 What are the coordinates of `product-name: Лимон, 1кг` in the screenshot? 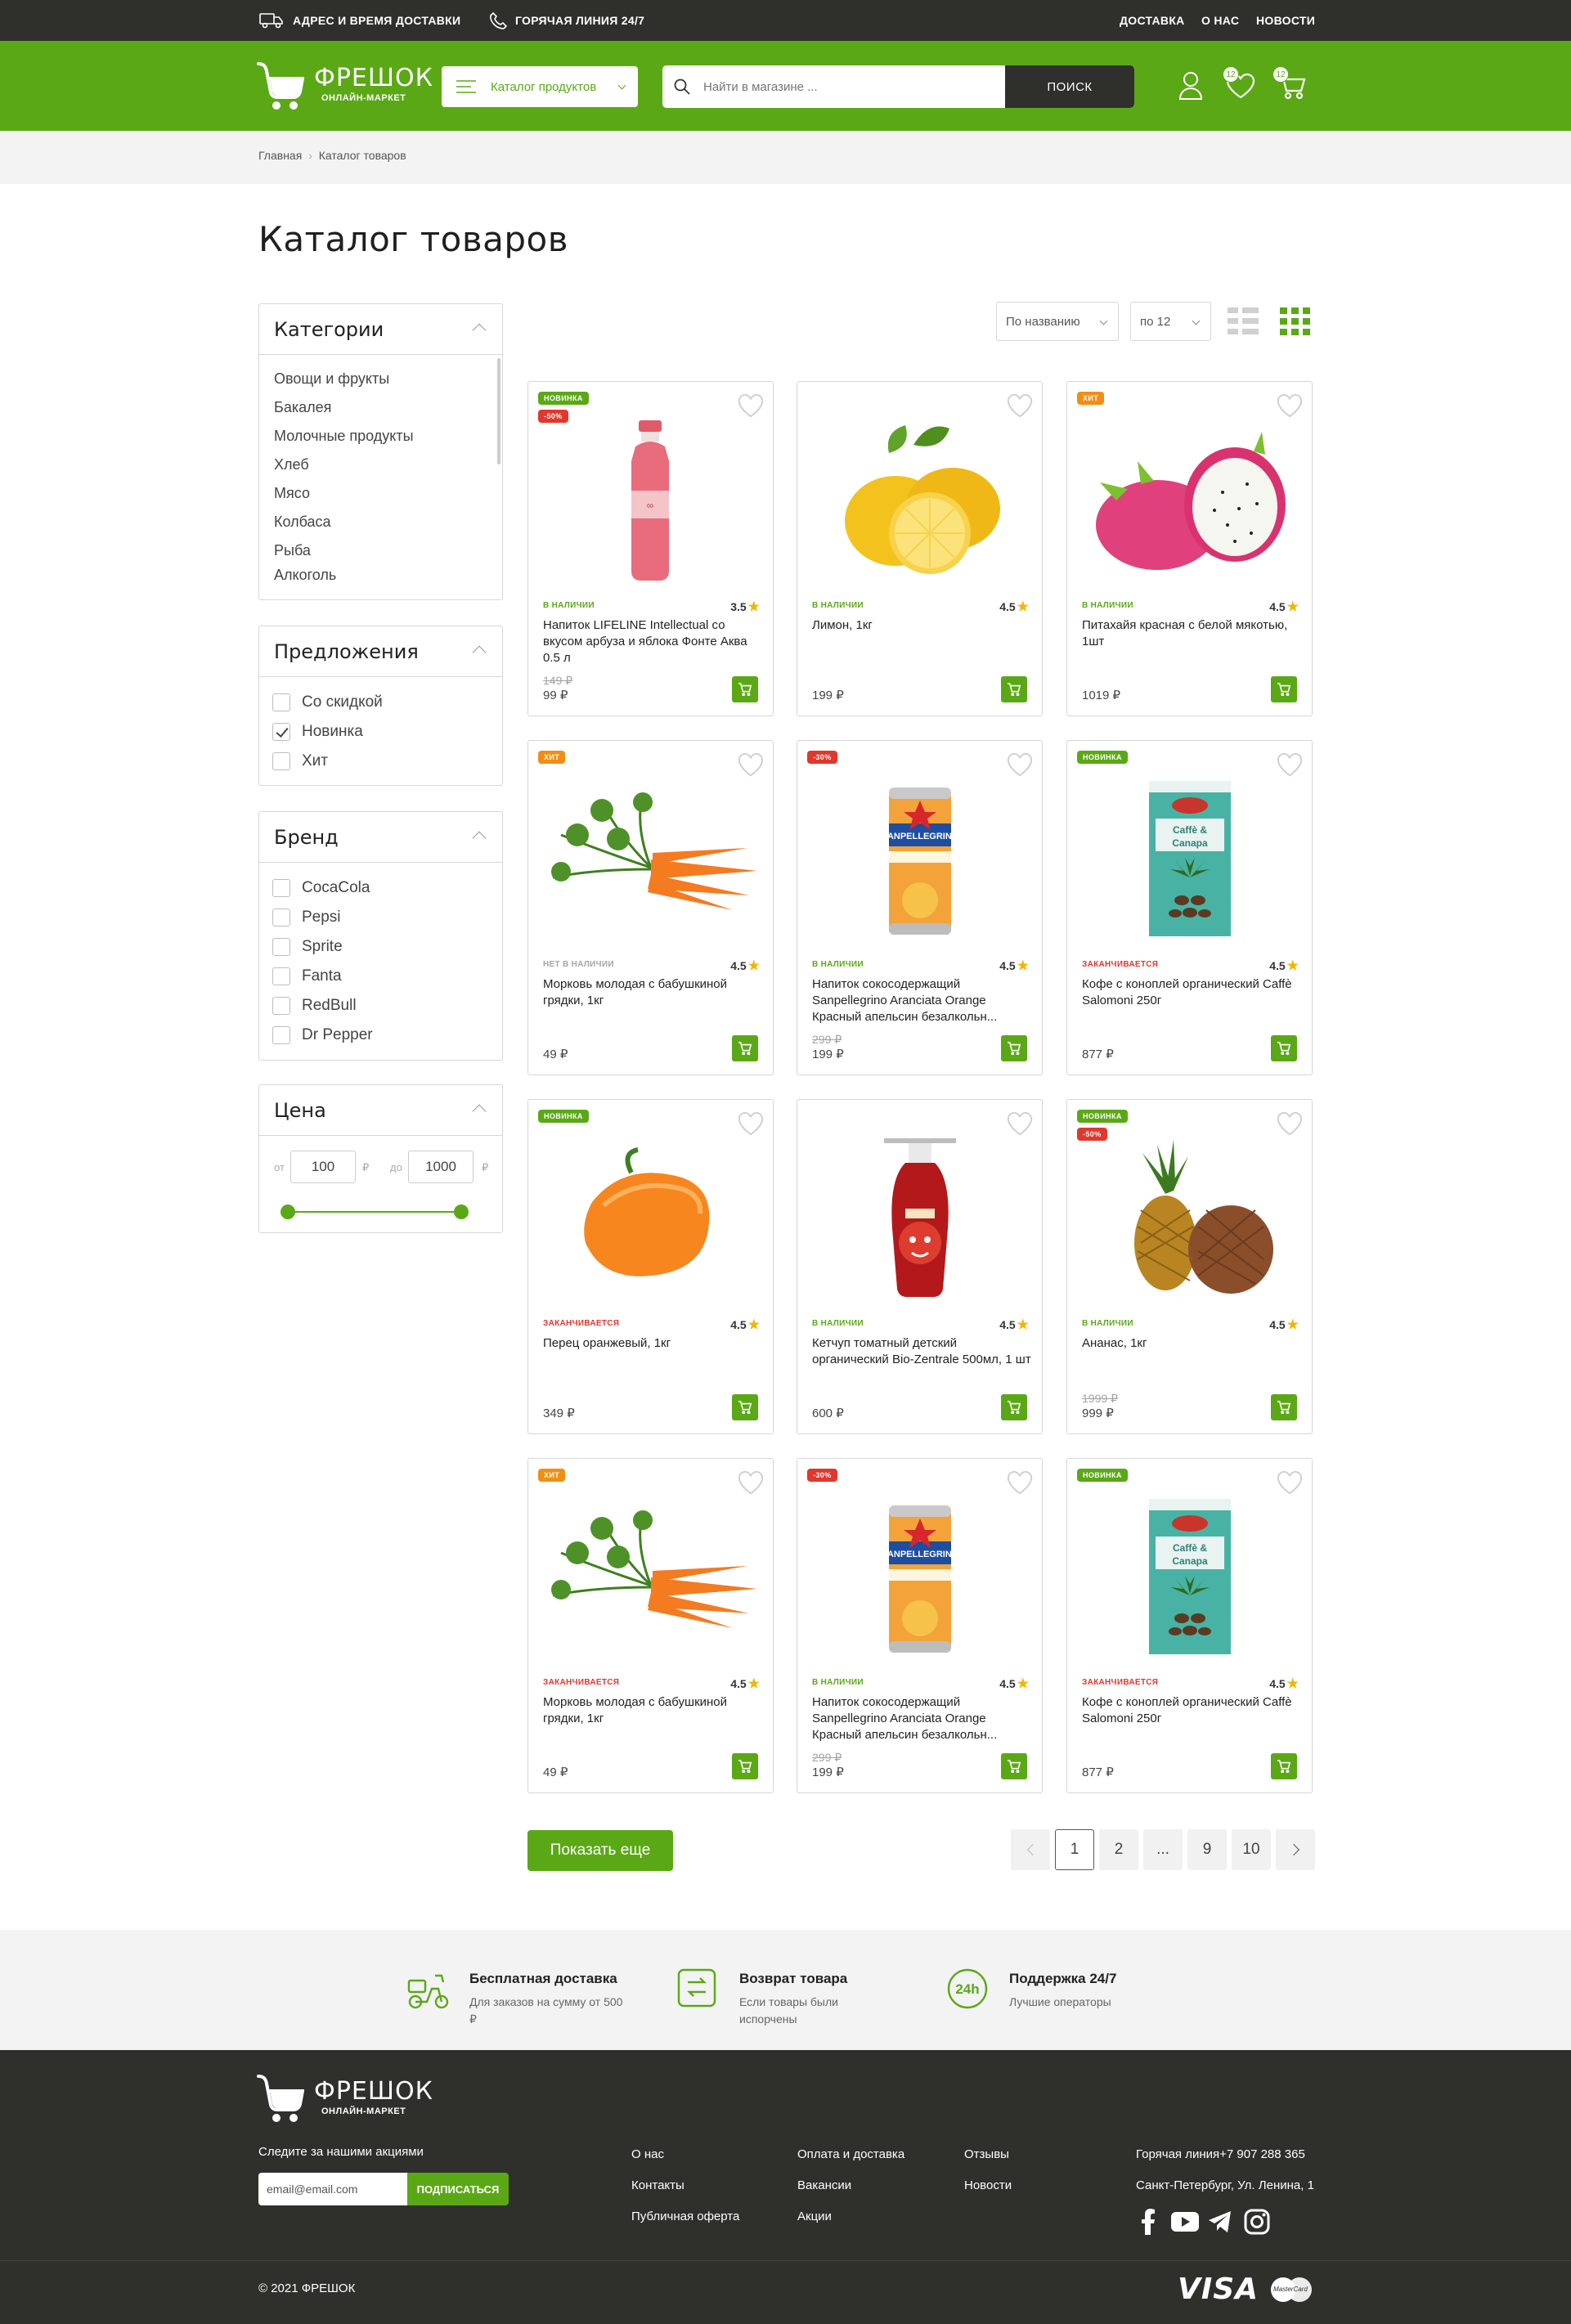 It's located at (921, 626).